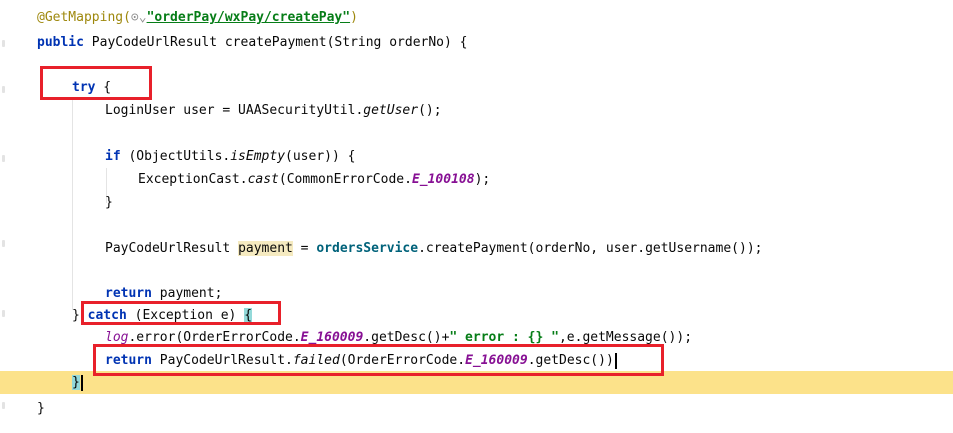 This screenshot has width=953, height=433. What do you see at coordinates (81, 382) in the screenshot?
I see `text-cursor` at bounding box center [81, 382].